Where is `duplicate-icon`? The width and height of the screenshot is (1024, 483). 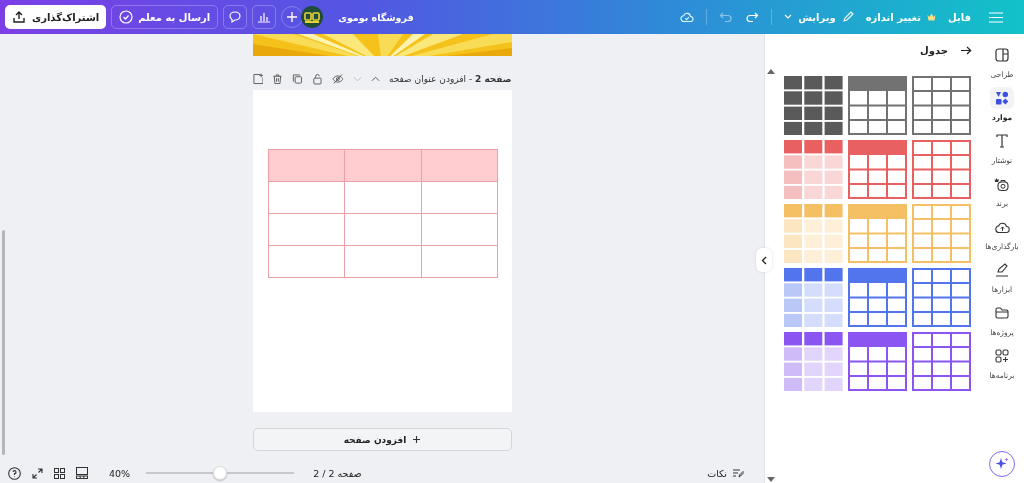 duplicate-icon is located at coordinates (298, 79).